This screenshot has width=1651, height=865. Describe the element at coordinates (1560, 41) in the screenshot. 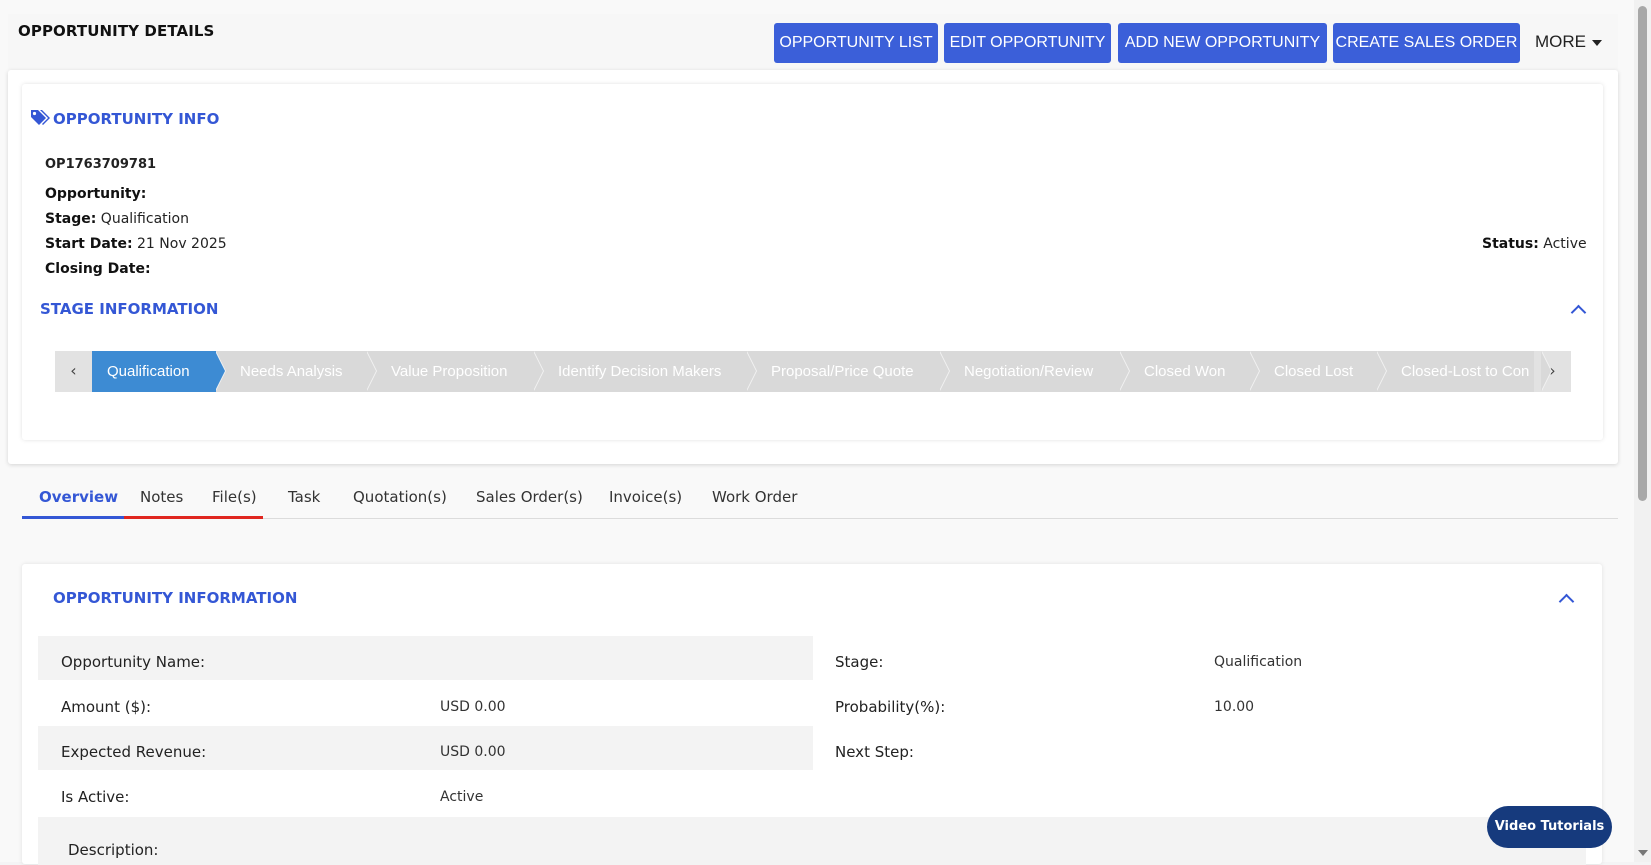

I see `more-label: MORE` at that location.